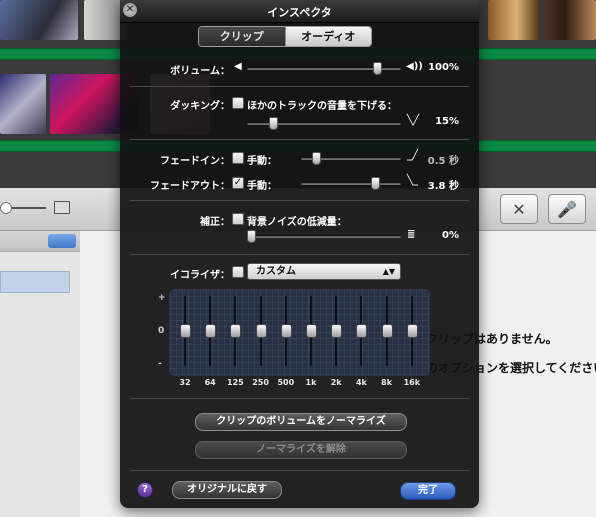 This screenshot has width=596, height=517. What do you see at coordinates (450, 235) in the screenshot?
I see `noise-reduction-value: 0%` at bounding box center [450, 235].